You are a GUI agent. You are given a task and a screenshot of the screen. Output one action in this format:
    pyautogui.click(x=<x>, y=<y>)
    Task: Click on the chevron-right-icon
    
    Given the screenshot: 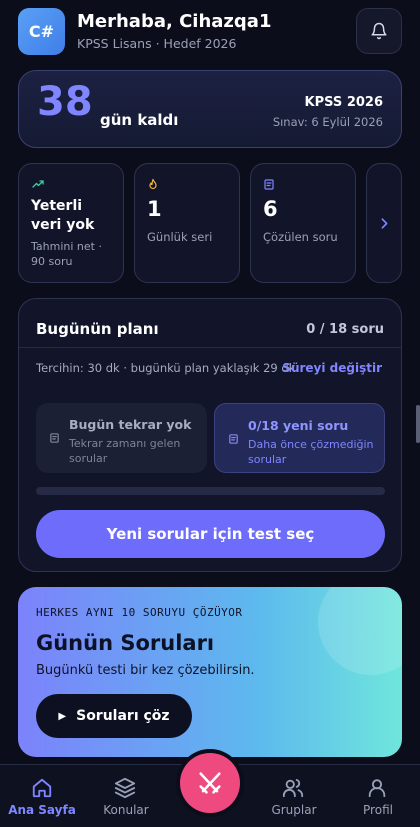 What is the action you would take?
    pyautogui.click(x=384, y=223)
    